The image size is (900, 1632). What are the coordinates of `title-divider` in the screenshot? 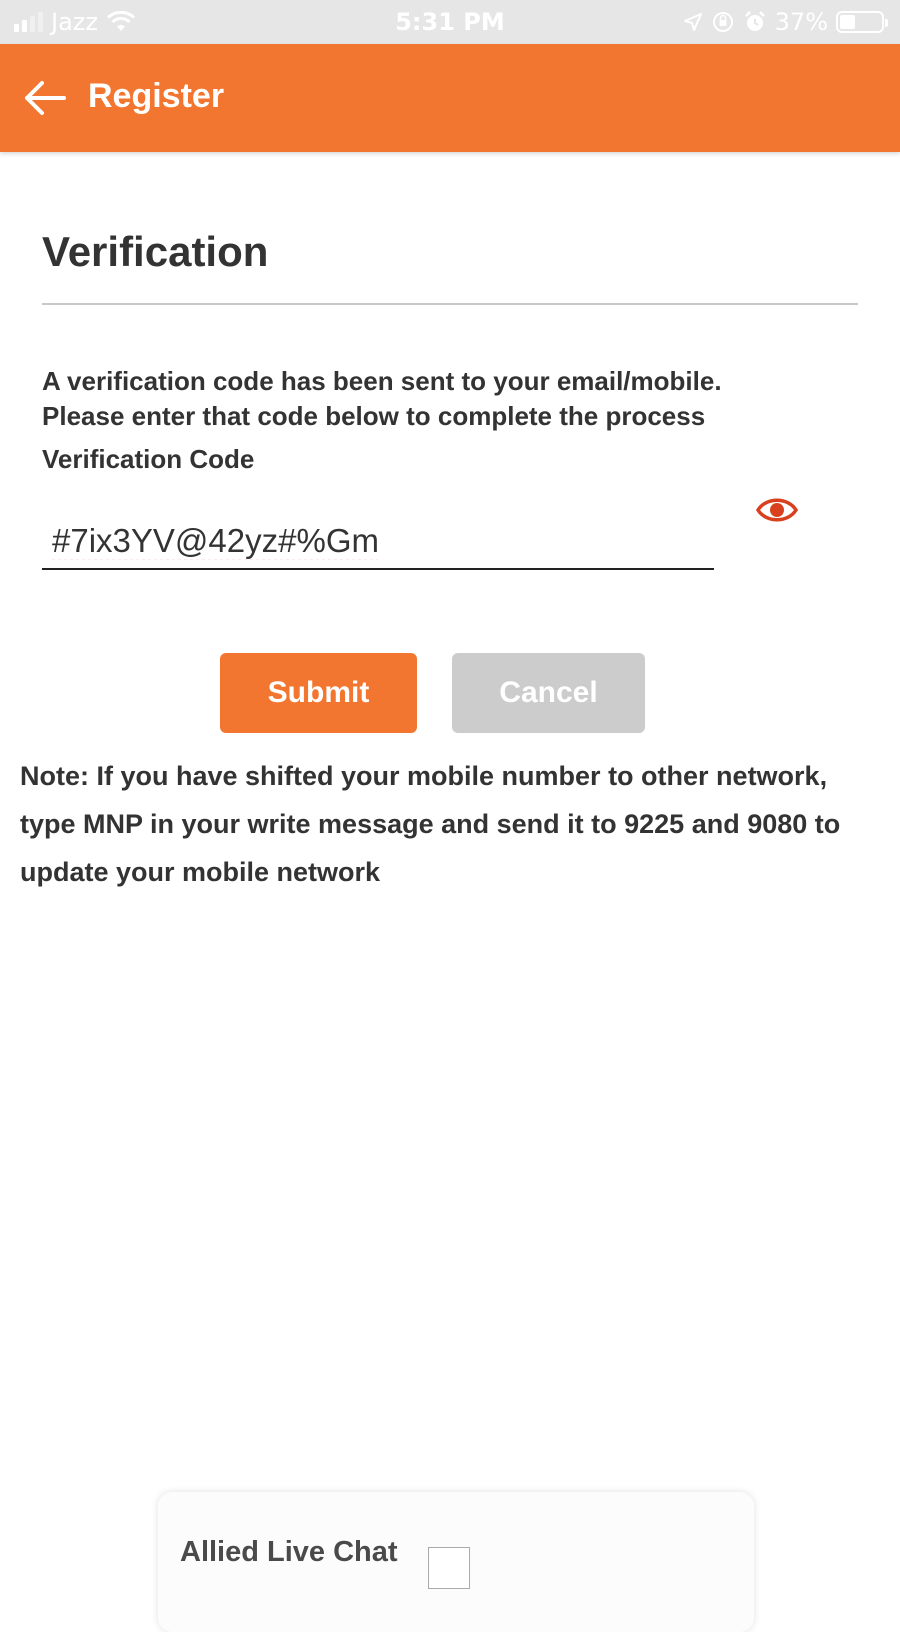 It's located at (450, 304).